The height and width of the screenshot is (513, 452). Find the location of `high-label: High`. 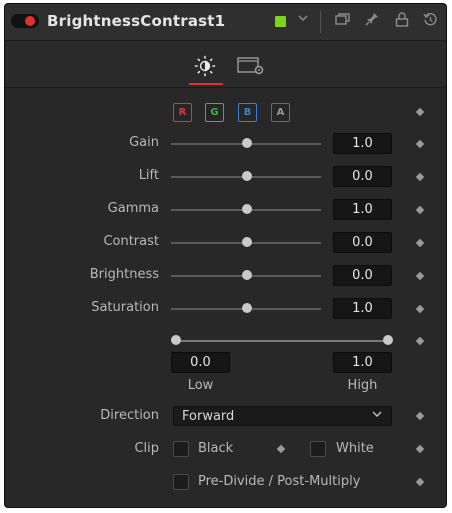

high-label: High is located at coordinates (362, 385).